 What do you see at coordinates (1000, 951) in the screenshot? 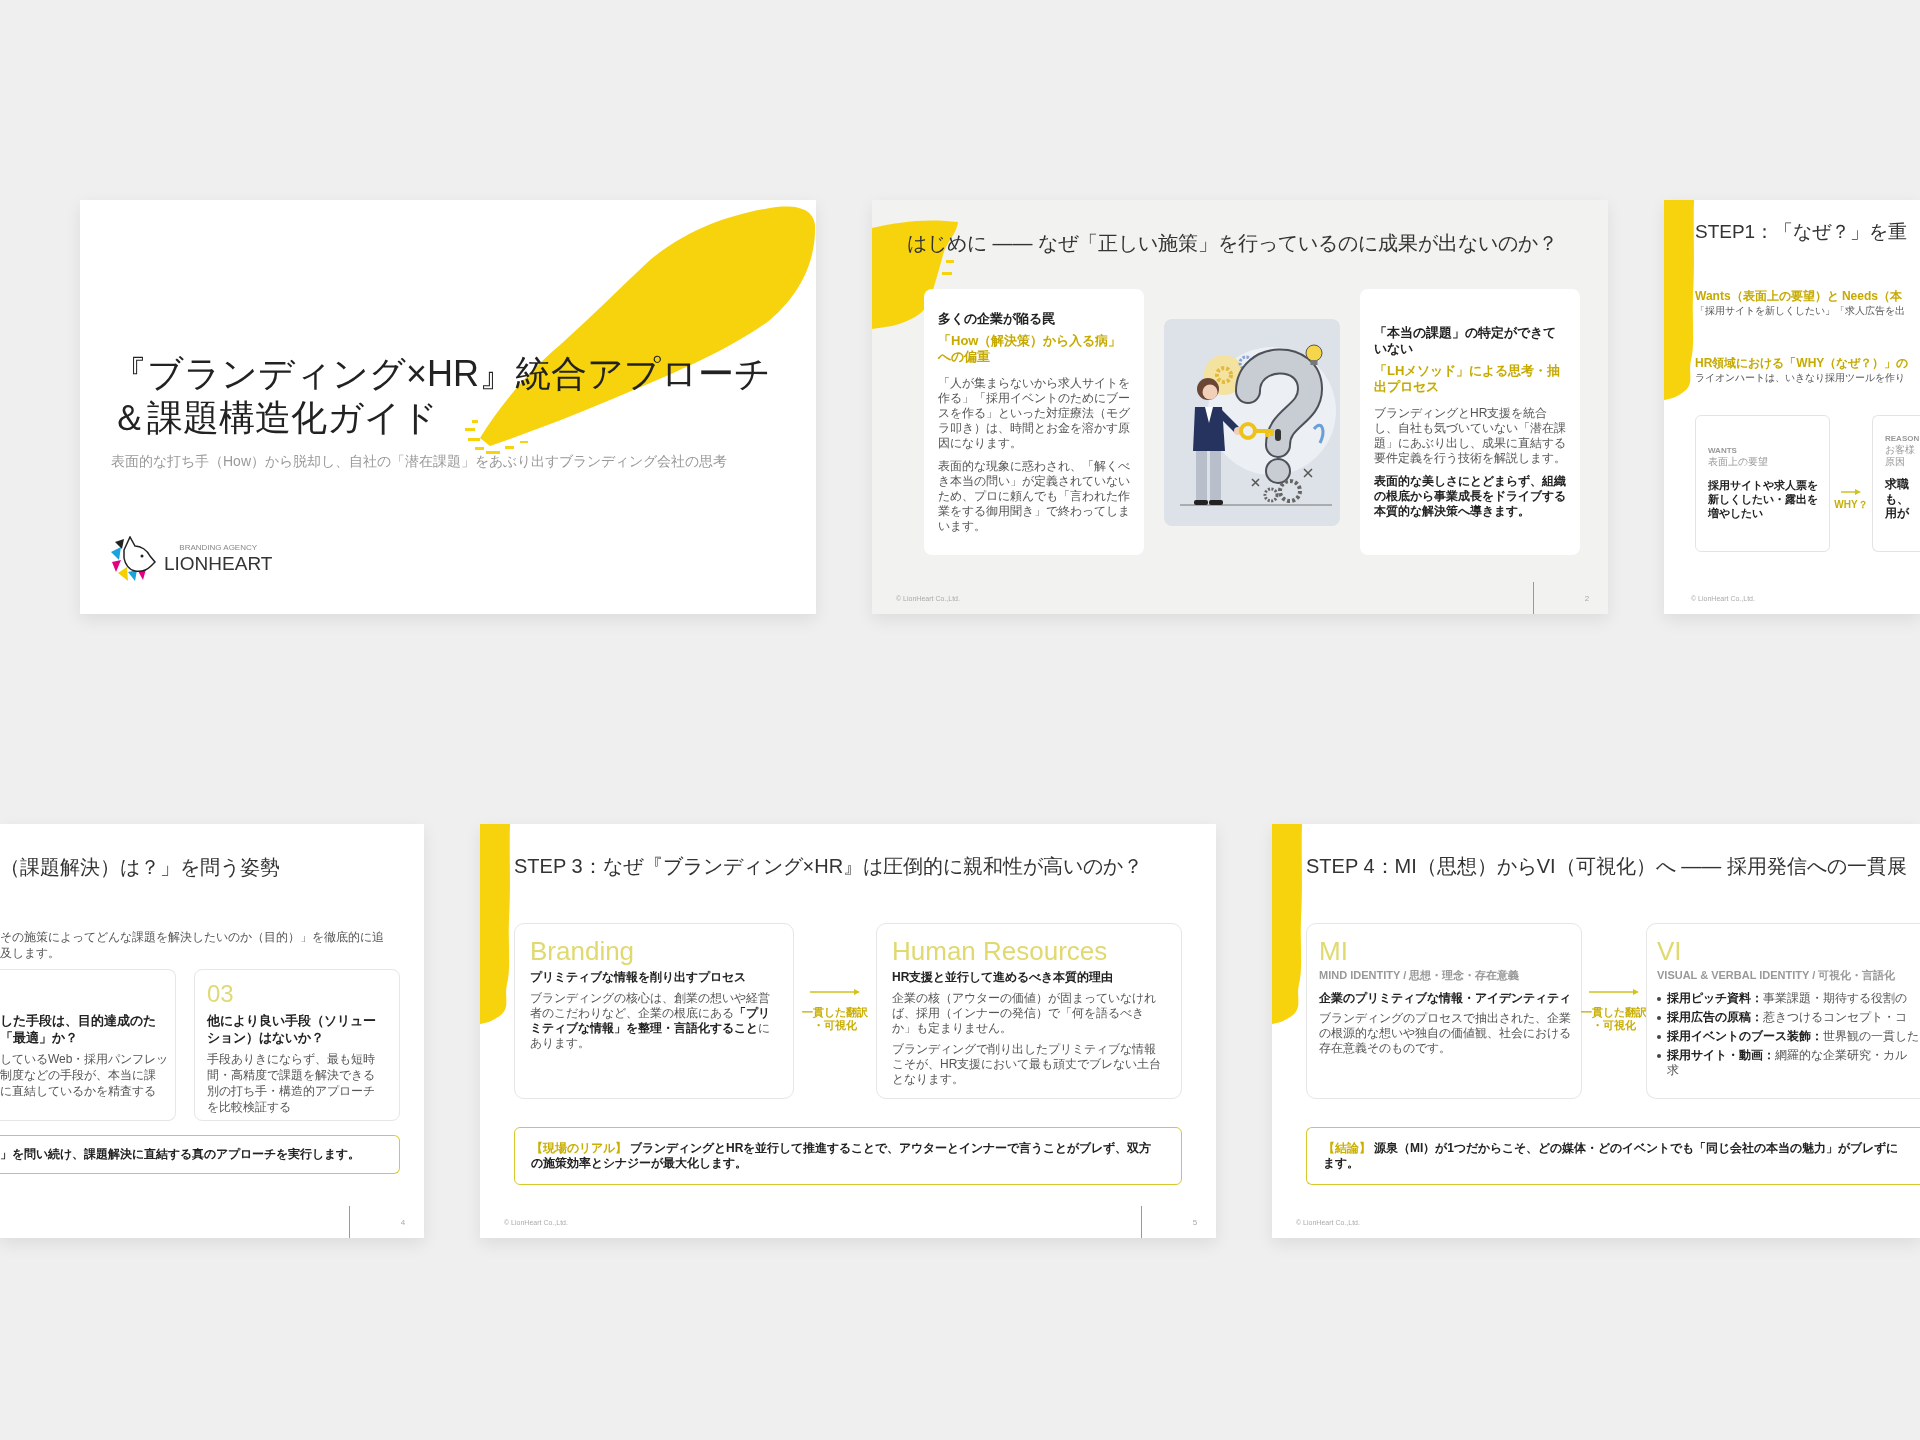
I see `card-title: Human Resources` at bounding box center [1000, 951].